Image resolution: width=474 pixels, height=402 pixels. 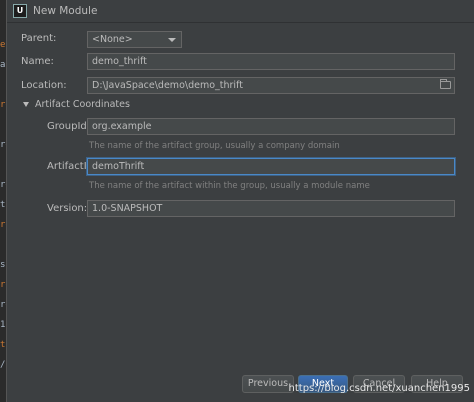 I want to click on dialog-title: New Module, so click(x=65, y=11).